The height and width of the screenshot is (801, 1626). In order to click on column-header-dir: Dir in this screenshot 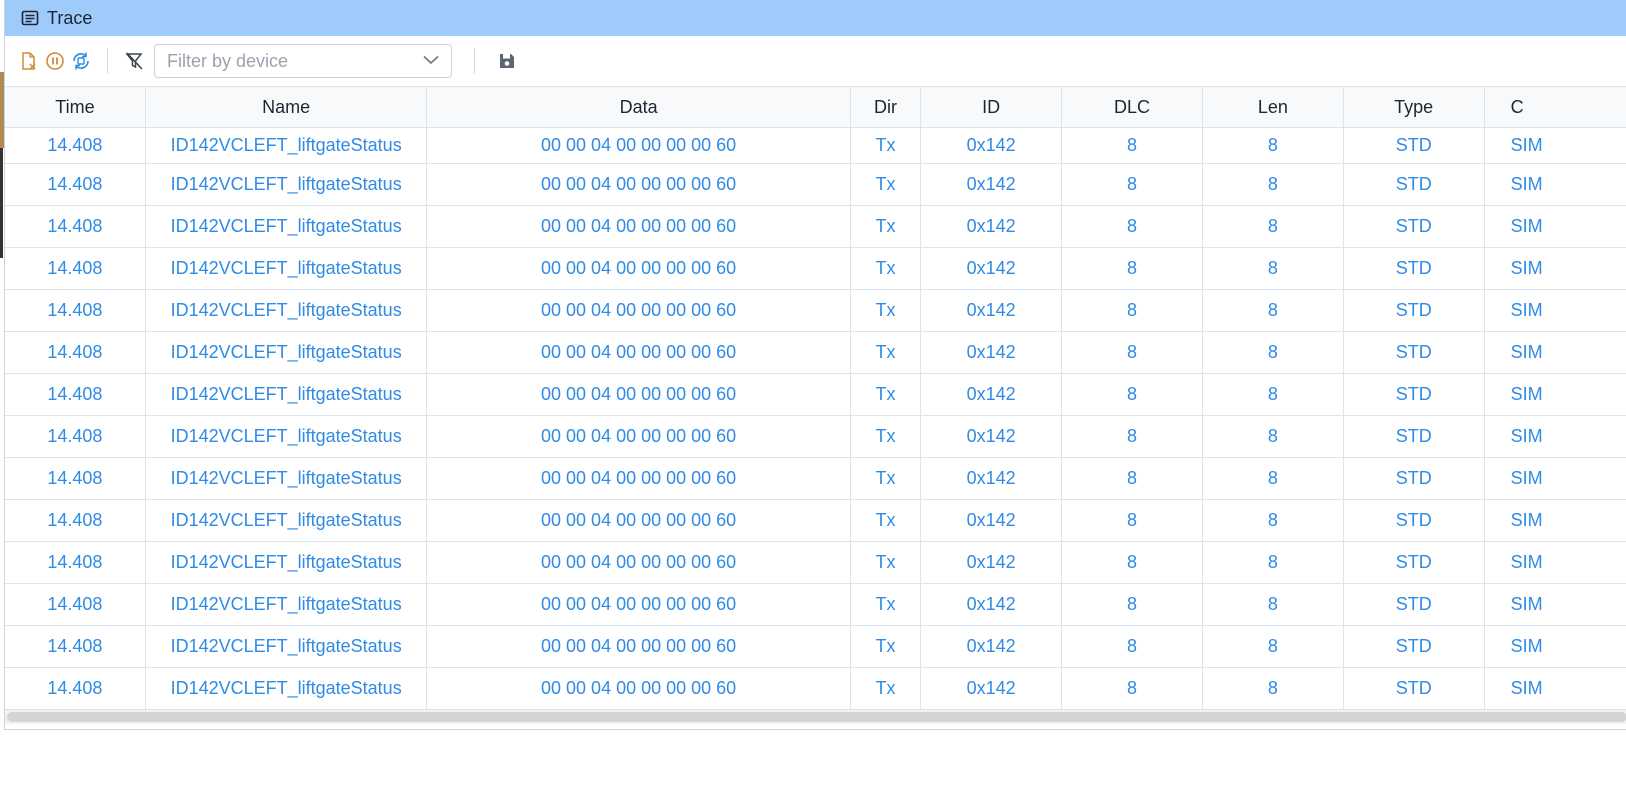, I will do `click(886, 107)`.